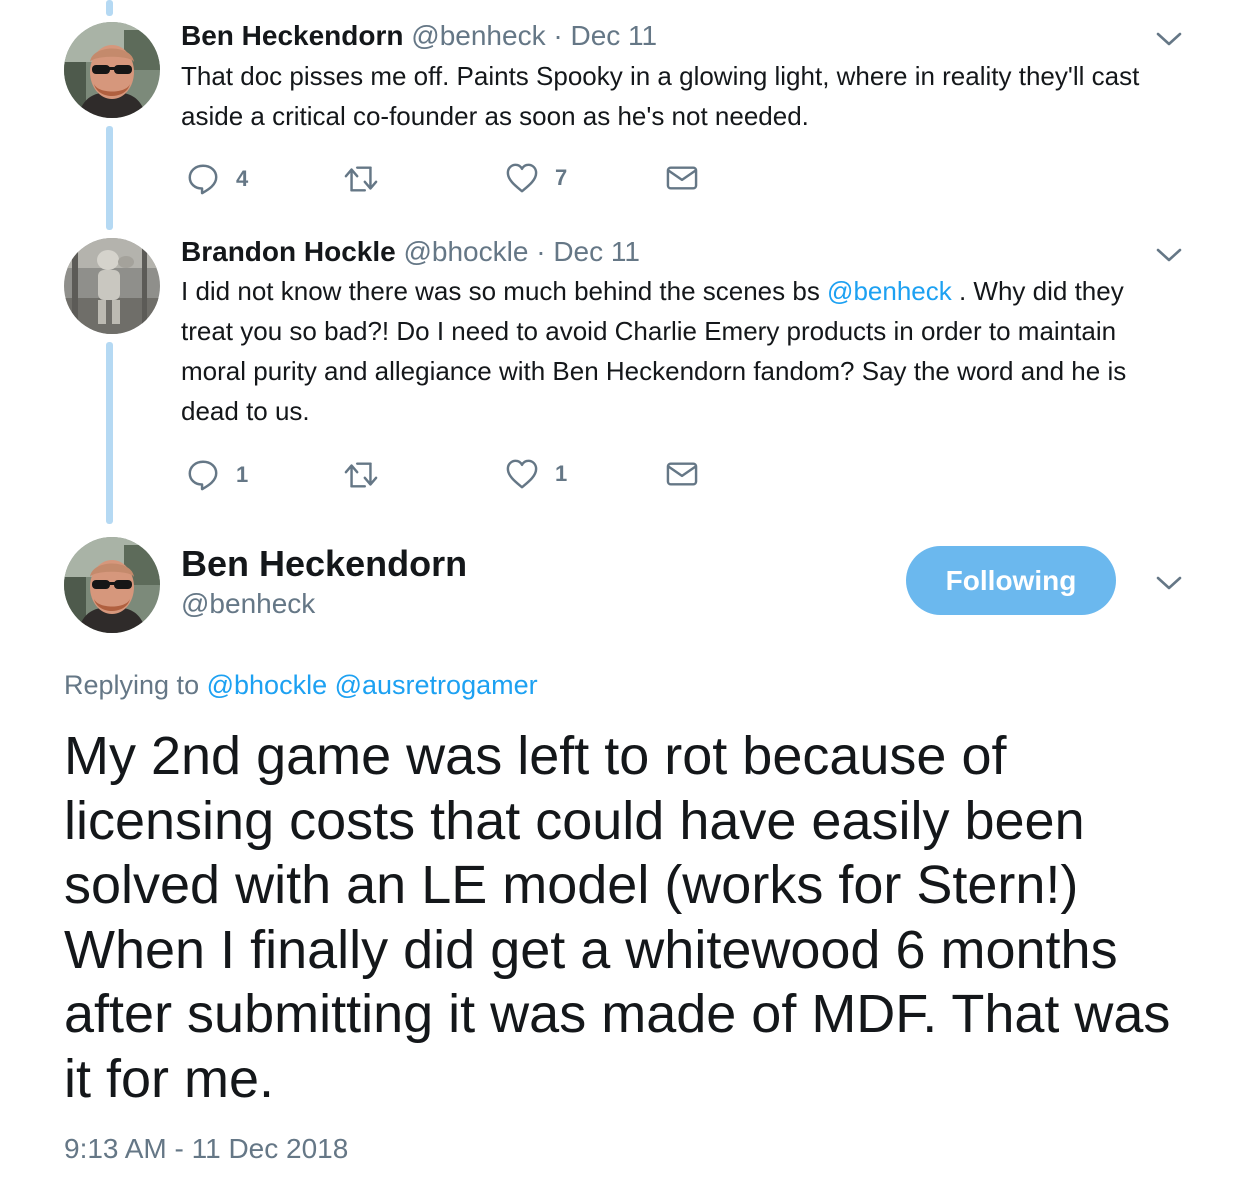 This screenshot has width=1242, height=1192. Describe the element at coordinates (561, 177) in the screenshot. I see `like-count: 7` at that location.